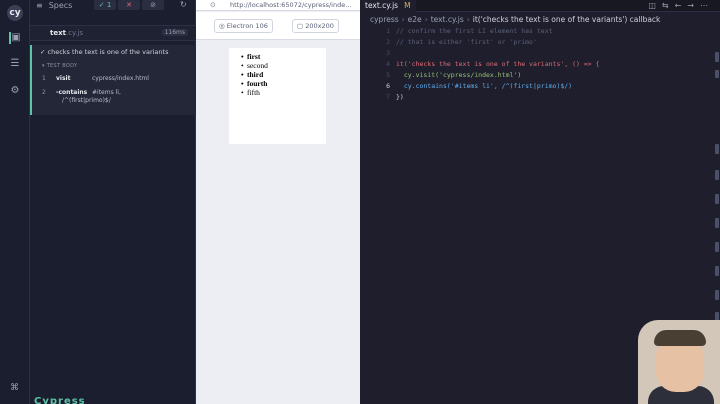 The width and height of the screenshot is (720, 404). What do you see at coordinates (81, 92) in the screenshot?
I see `command-row: 2 -contains #items li,` at bounding box center [81, 92].